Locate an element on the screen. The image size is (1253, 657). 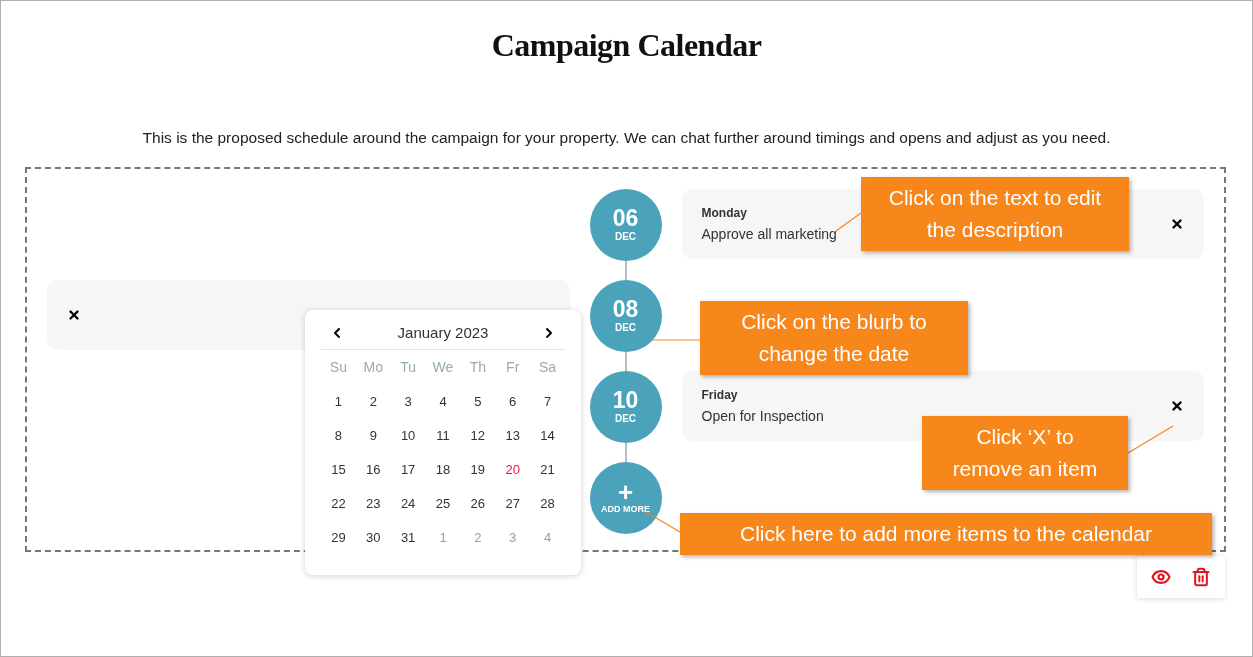
callout-tooltip: Click on the blurb to change the date is located at coordinates (834, 338).